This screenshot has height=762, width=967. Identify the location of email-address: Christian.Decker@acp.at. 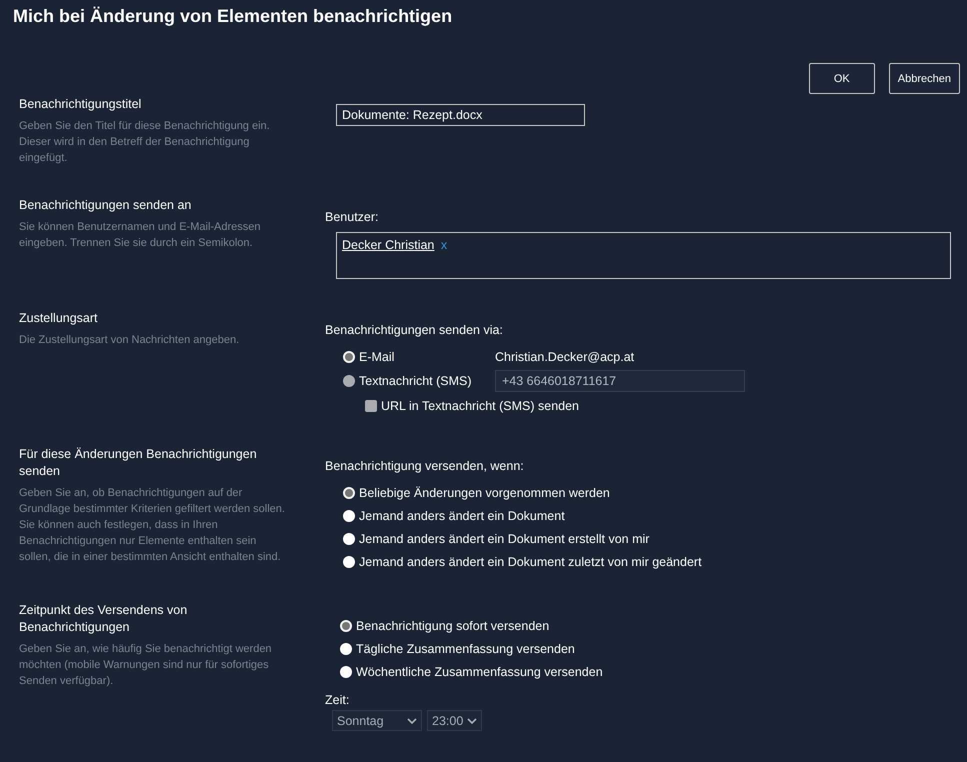
(565, 357).